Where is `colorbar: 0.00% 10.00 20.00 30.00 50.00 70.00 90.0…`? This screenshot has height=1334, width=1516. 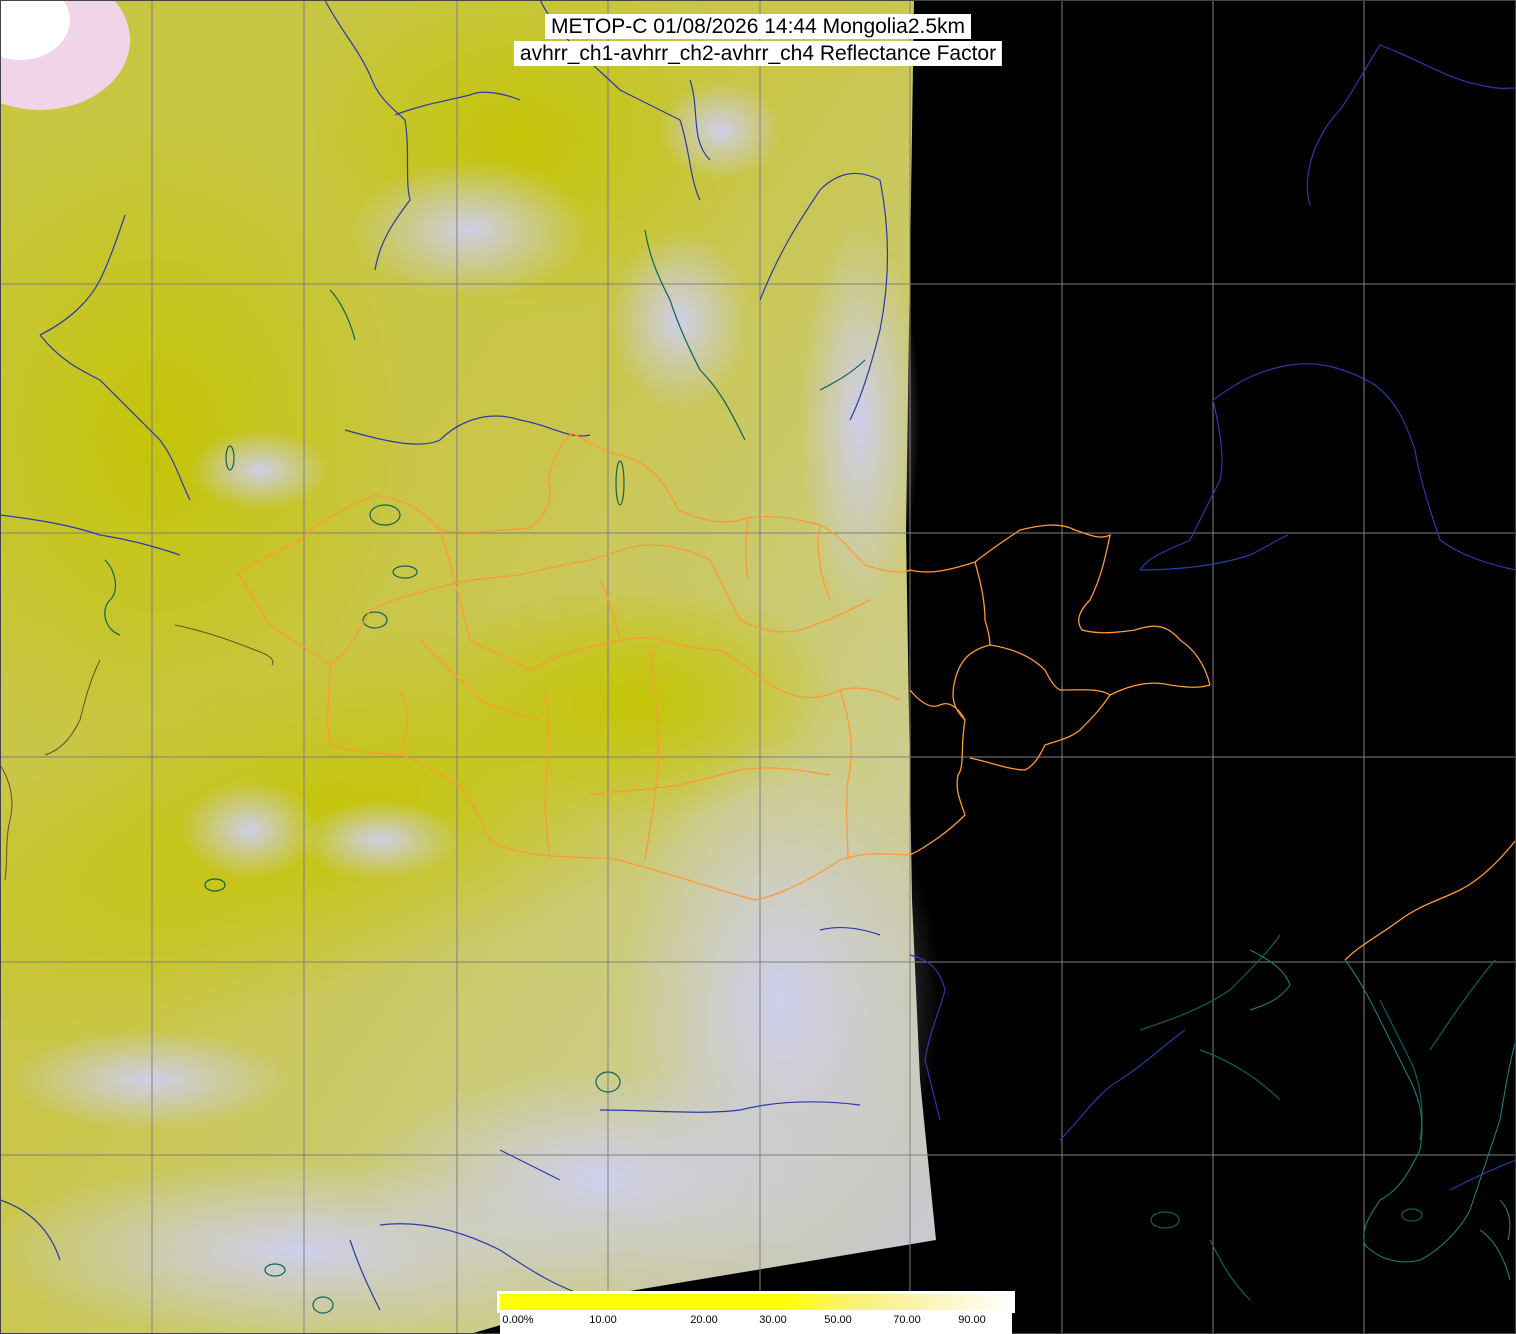 colorbar: 0.00% 10.00 20.00 30.00 50.00 70.00 90.0… is located at coordinates (756, 1312).